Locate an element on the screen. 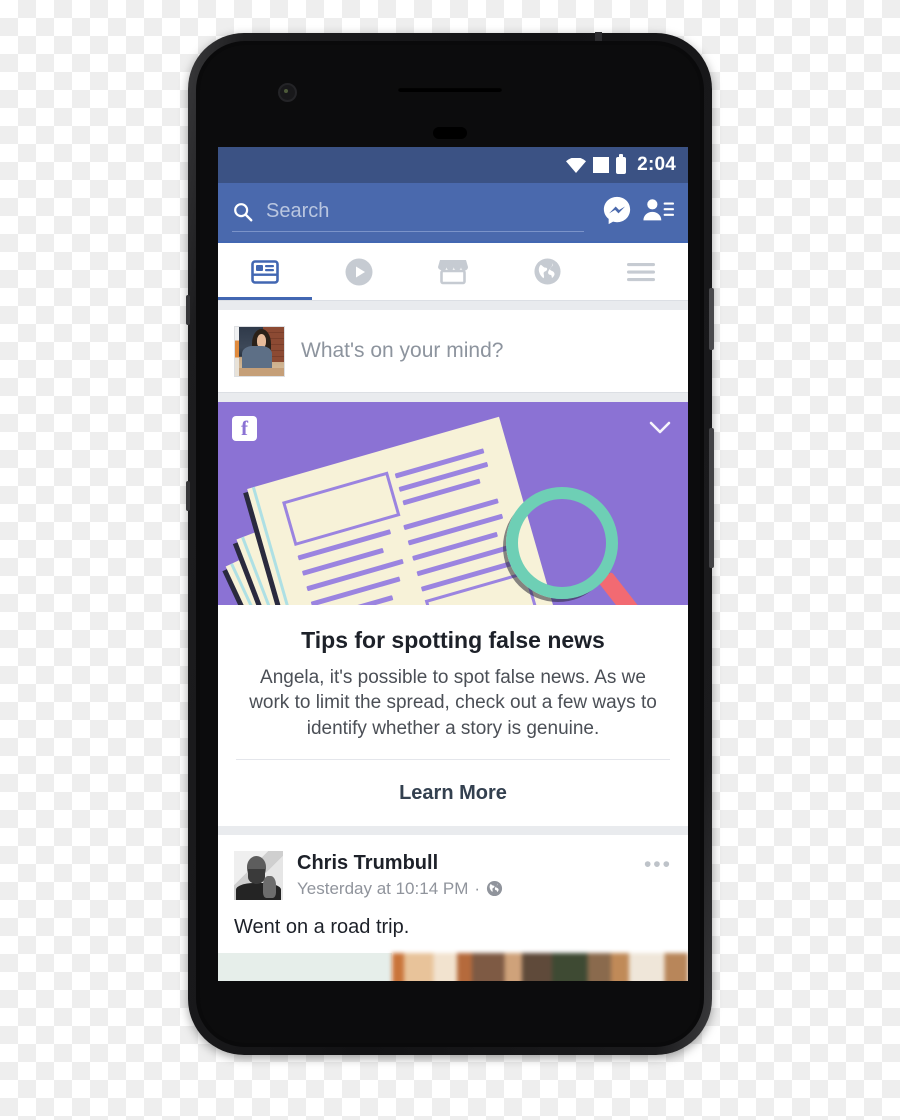  main-tab-bar is located at coordinates (453, 271).